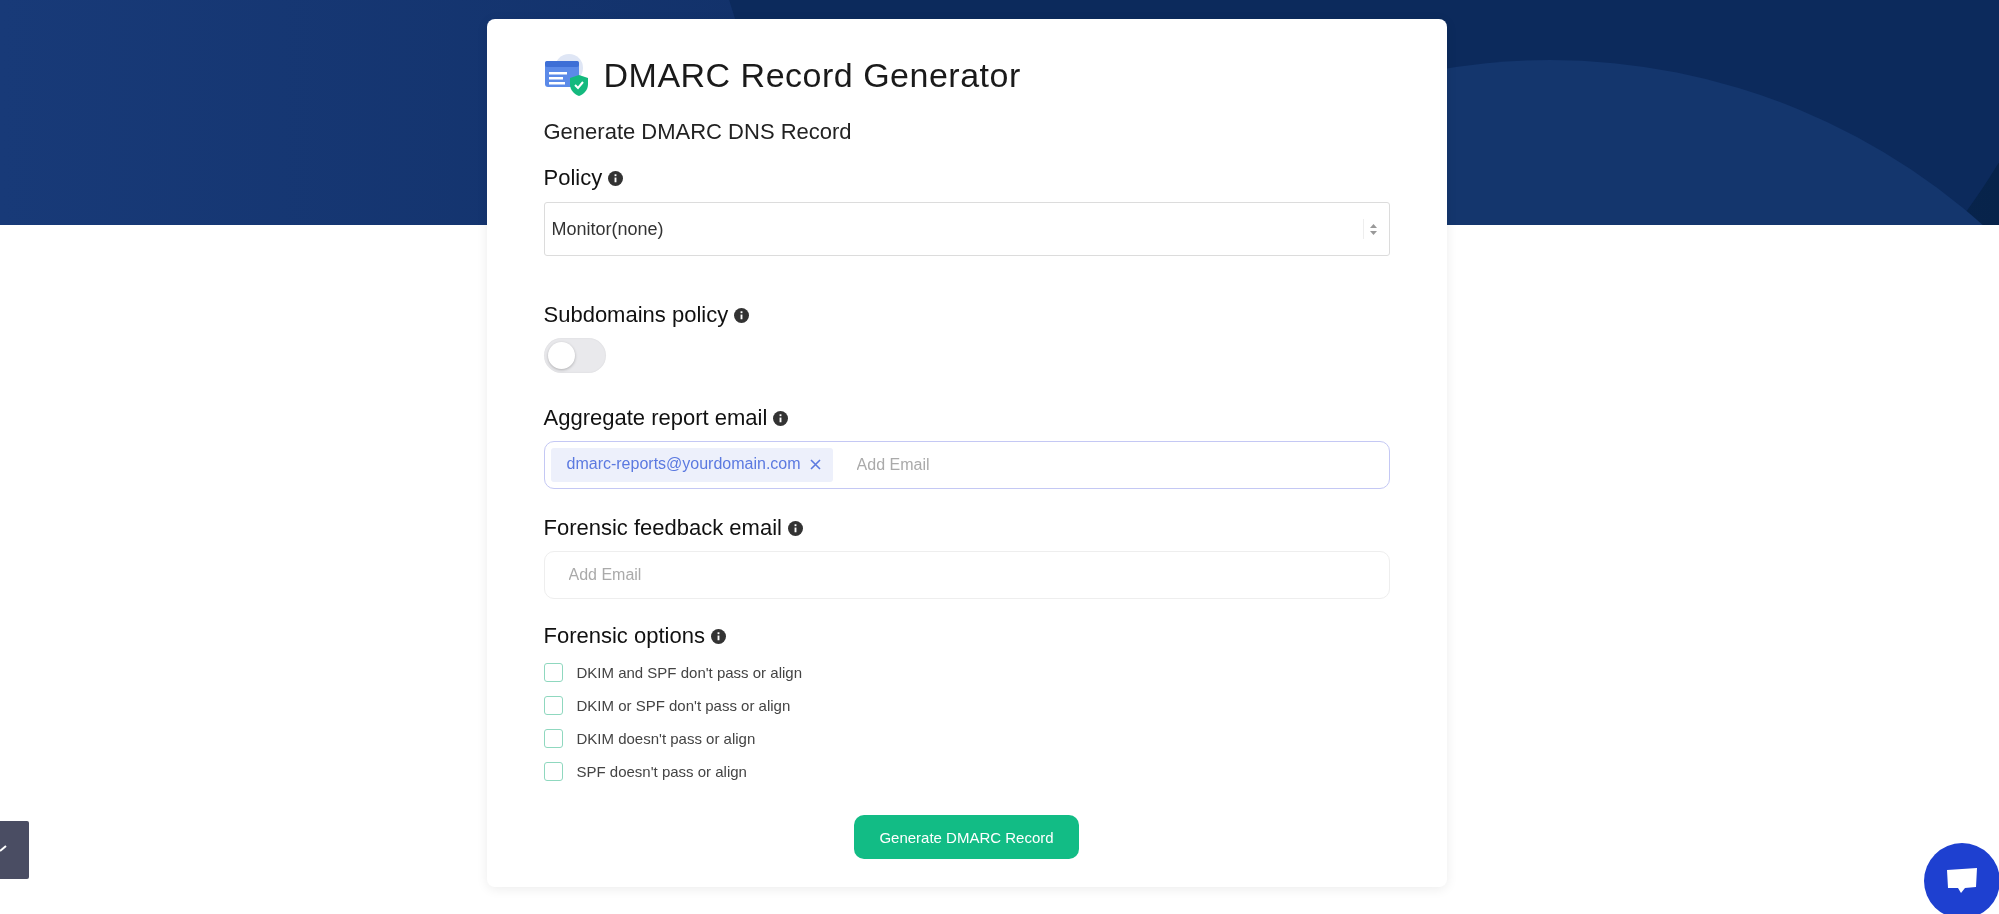 The width and height of the screenshot is (1999, 914). Describe the element at coordinates (697, 131) in the screenshot. I see `section-subtitle: Generate DMARC DNS Record` at that location.